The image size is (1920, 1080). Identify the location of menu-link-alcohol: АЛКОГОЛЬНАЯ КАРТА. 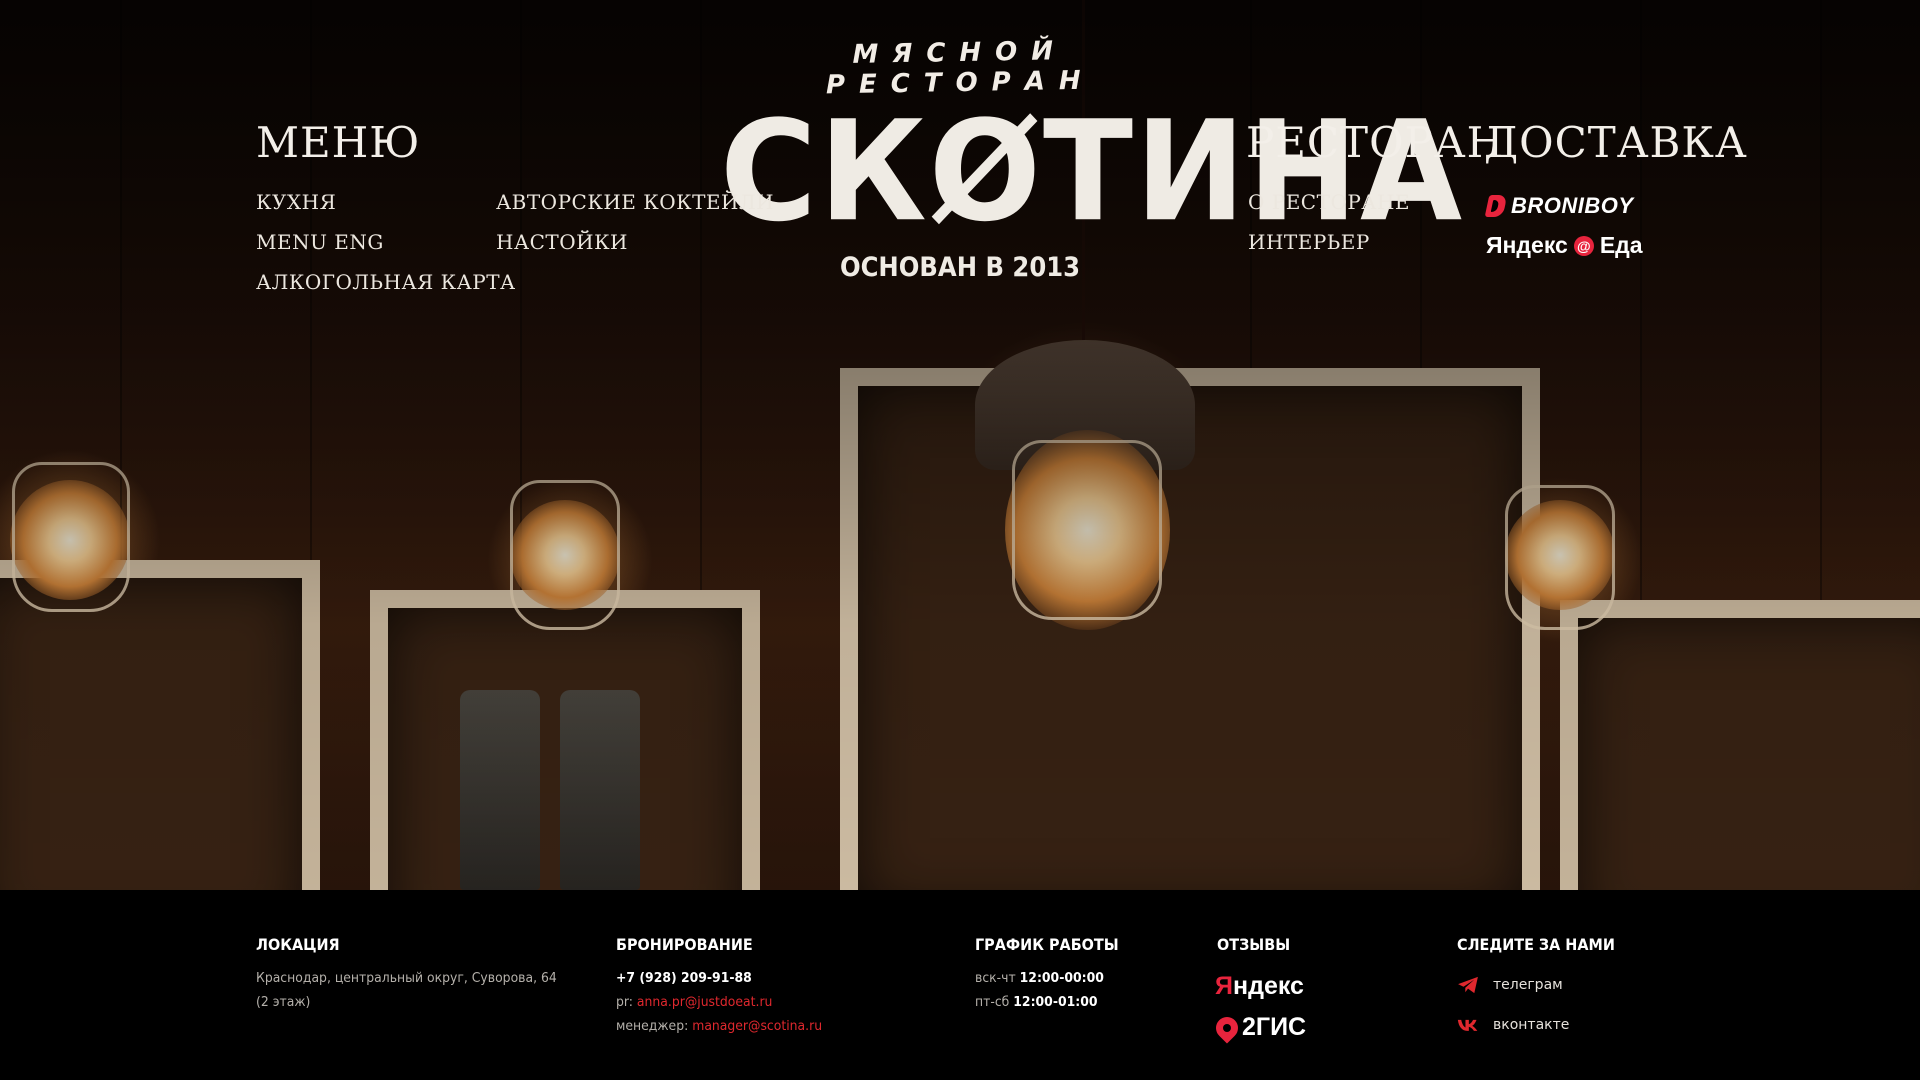
(386, 282).